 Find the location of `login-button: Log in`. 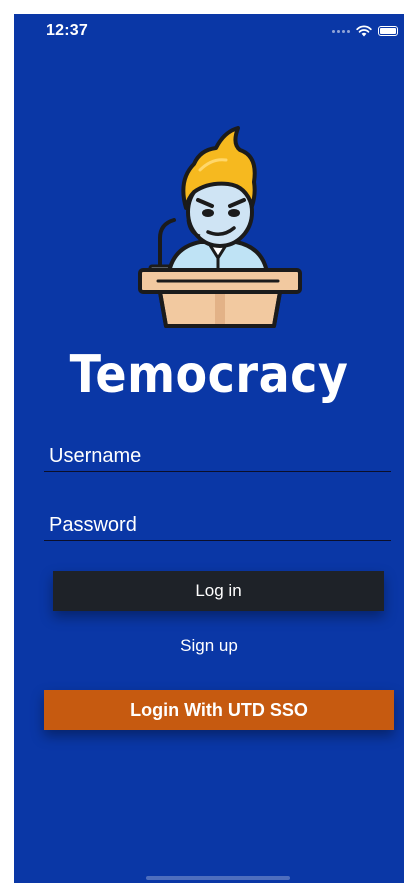

login-button: Log in is located at coordinates (218, 591).